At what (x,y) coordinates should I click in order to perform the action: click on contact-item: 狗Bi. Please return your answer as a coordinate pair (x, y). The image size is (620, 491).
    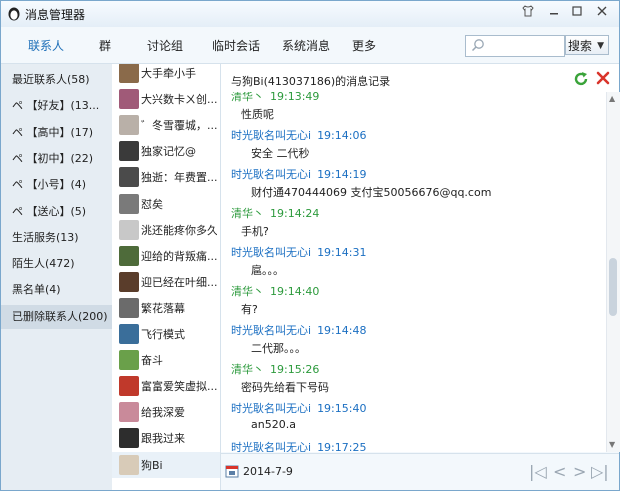
    Looking at the image, I should click on (166, 464).